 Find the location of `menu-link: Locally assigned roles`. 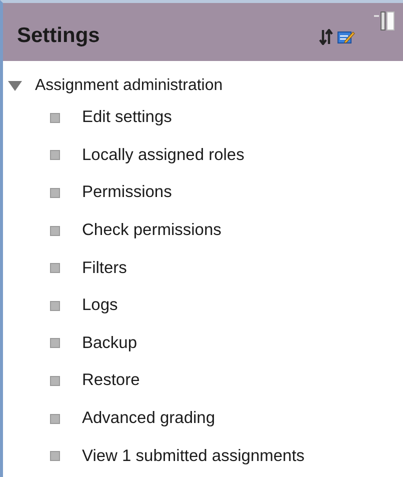

menu-link: Locally assigned roles is located at coordinates (163, 155).